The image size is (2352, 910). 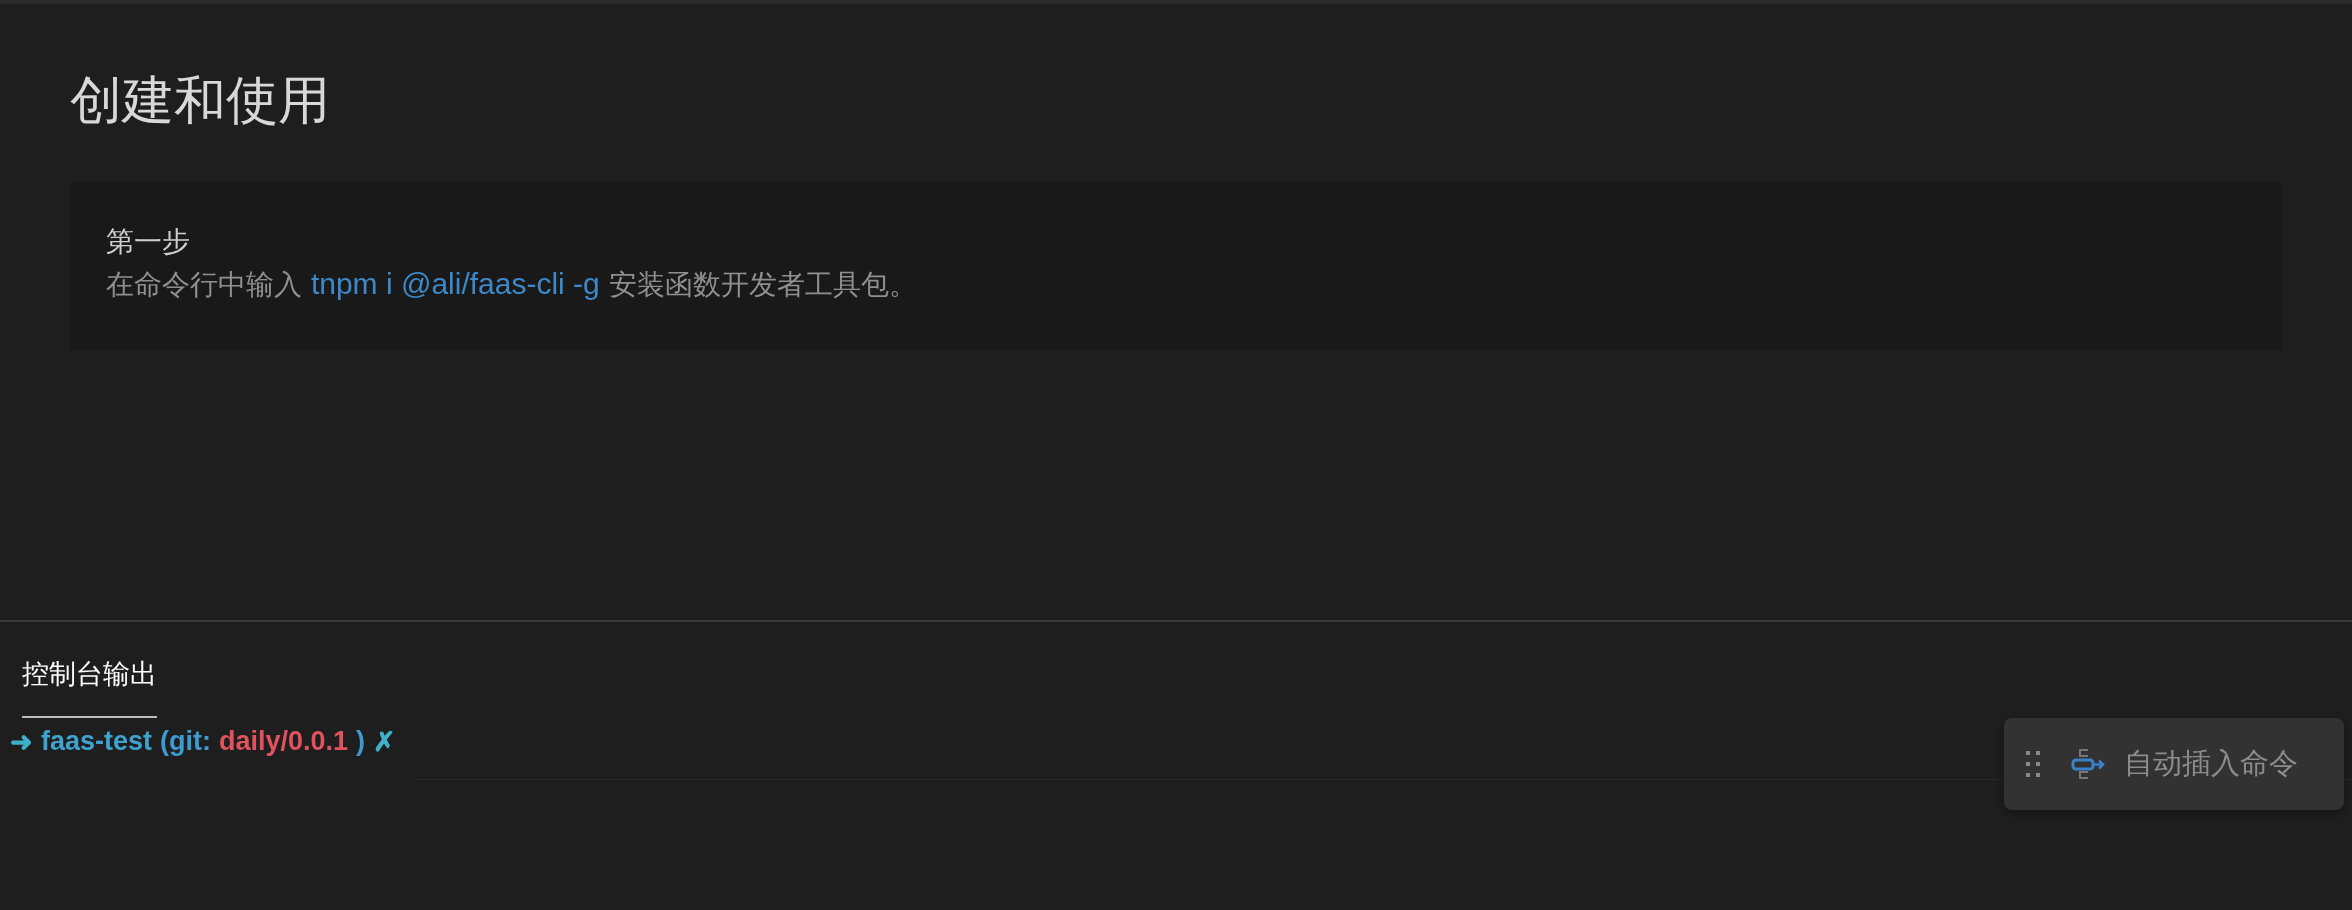 I want to click on prompt-text: ➜, so click(x=21, y=742).